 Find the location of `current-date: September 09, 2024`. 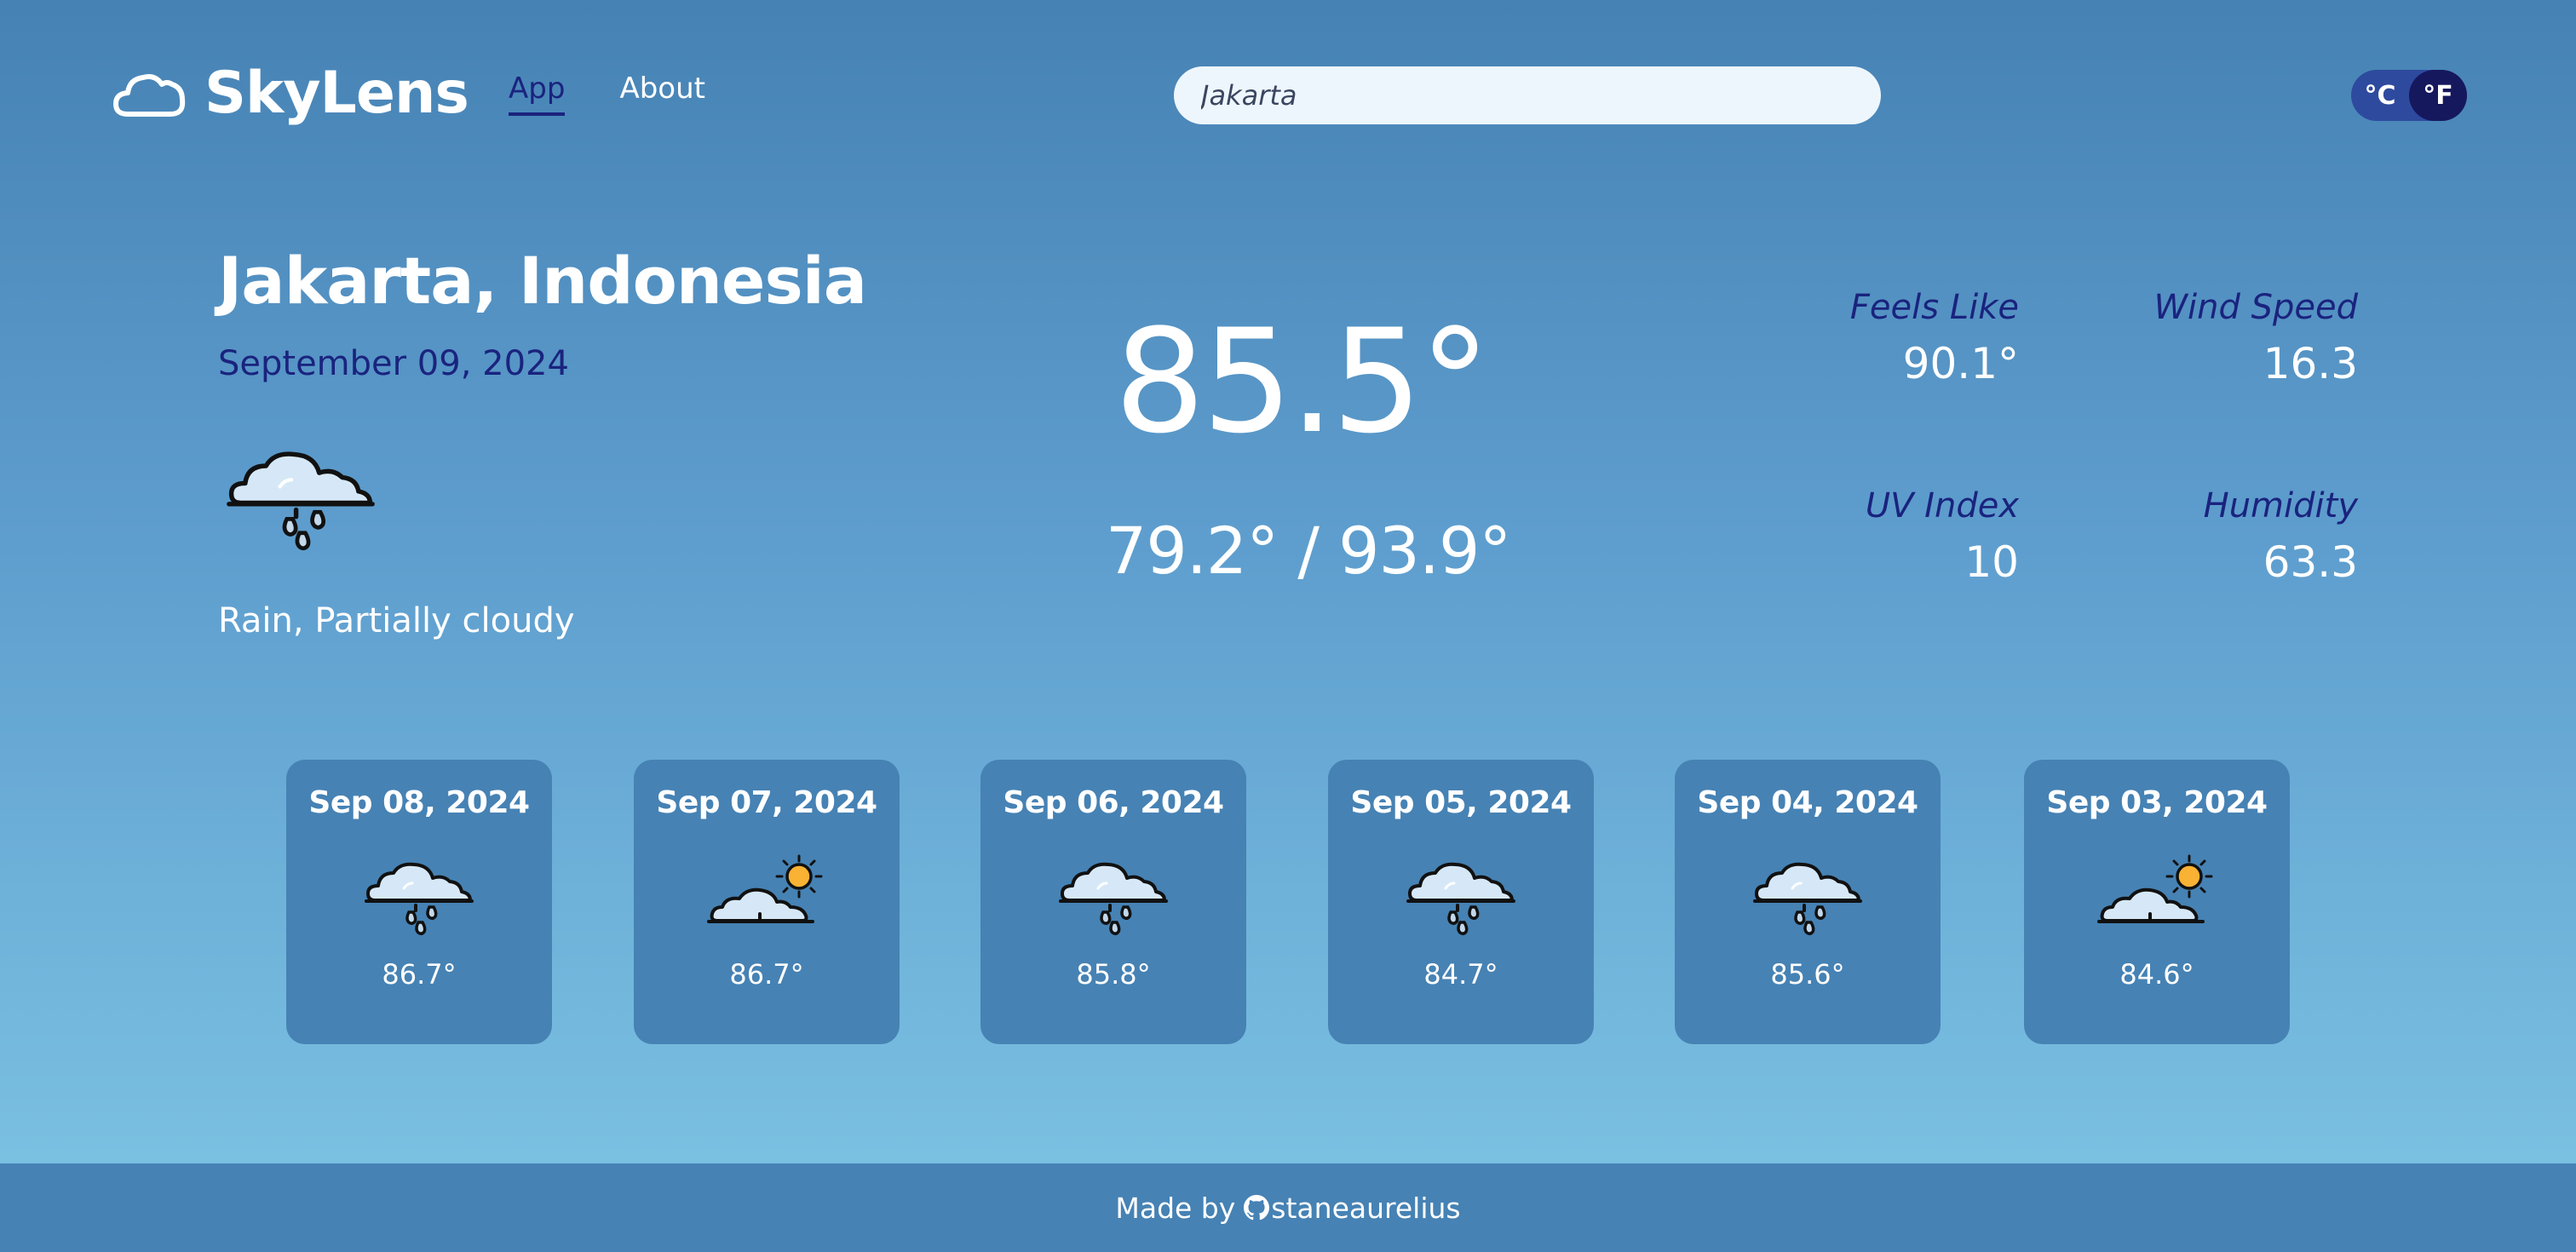

current-date: September 09, 2024 is located at coordinates (394, 363).